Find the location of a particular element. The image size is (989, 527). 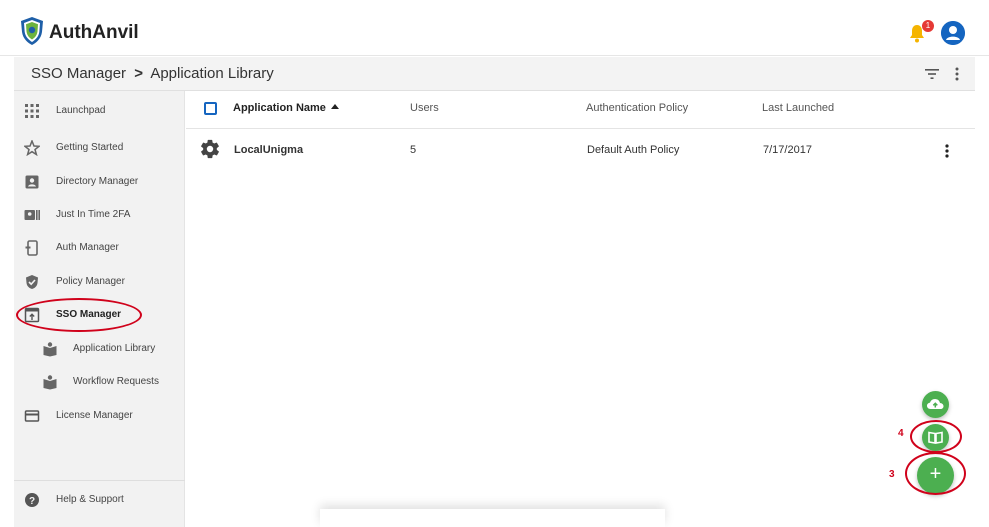

sidebar-item-help-support: ? Help & Support is located at coordinates (99, 500).